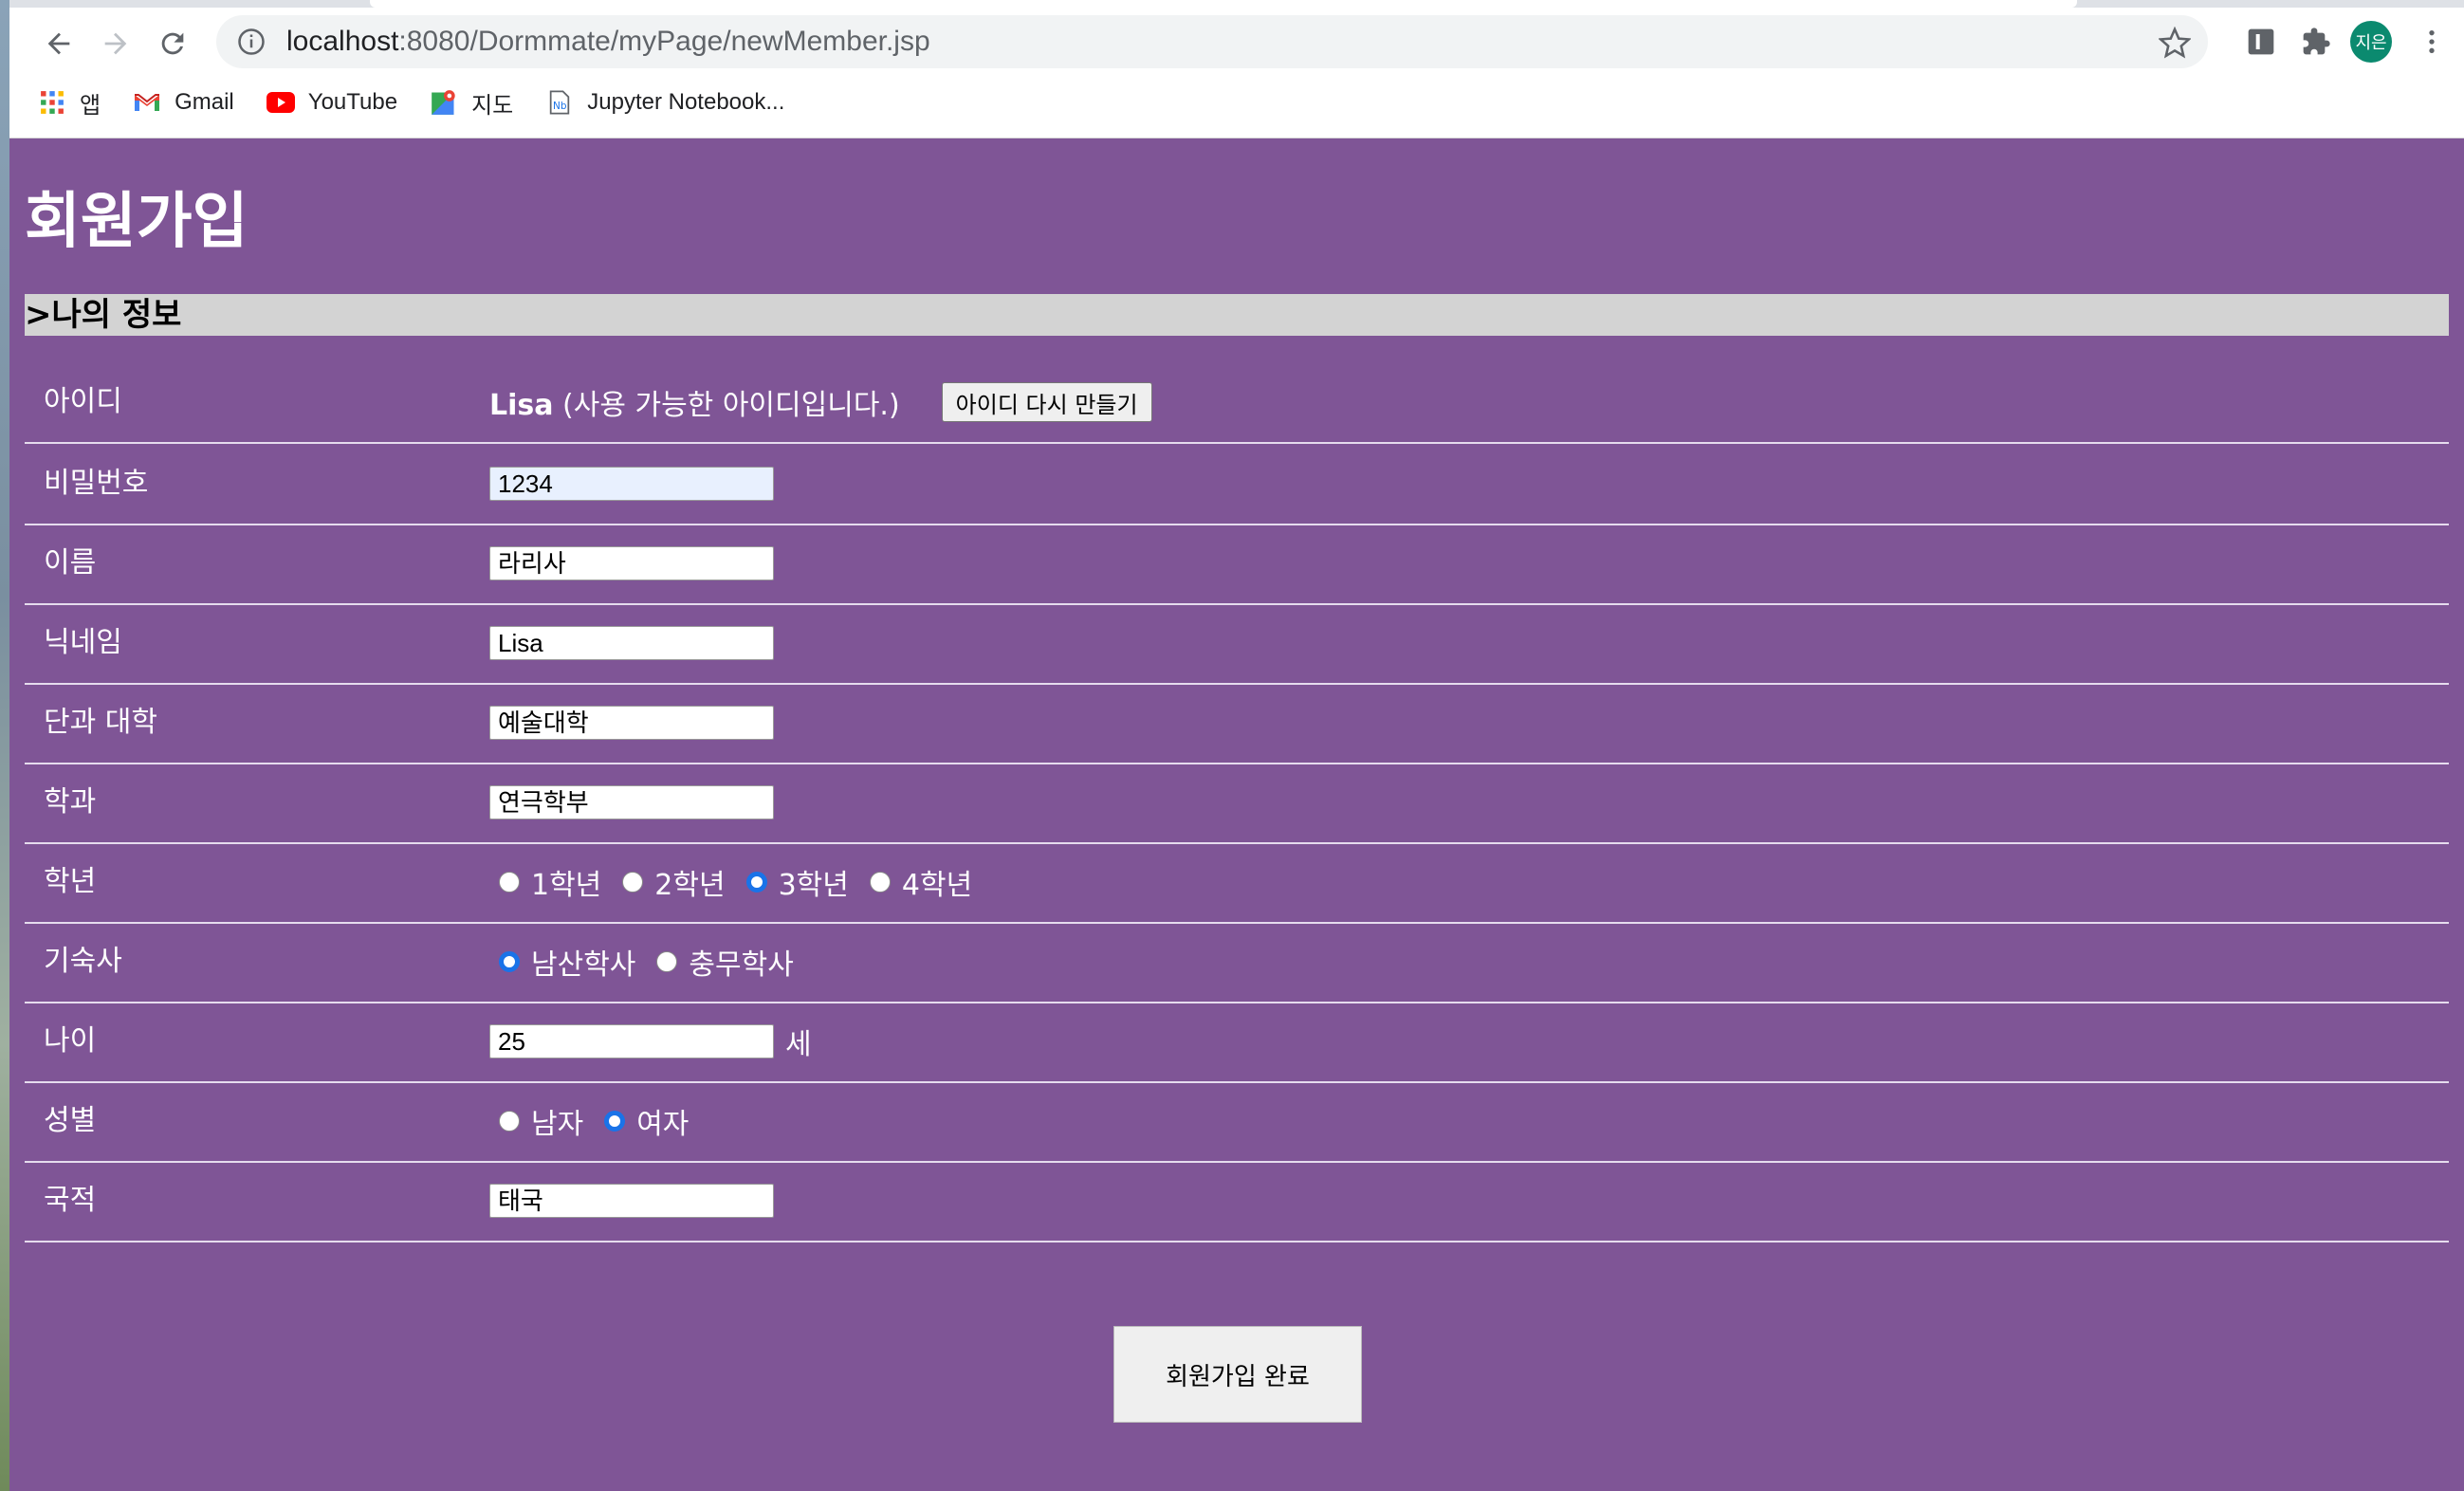  What do you see at coordinates (444, 103) in the screenshot?
I see `maps-icon` at bounding box center [444, 103].